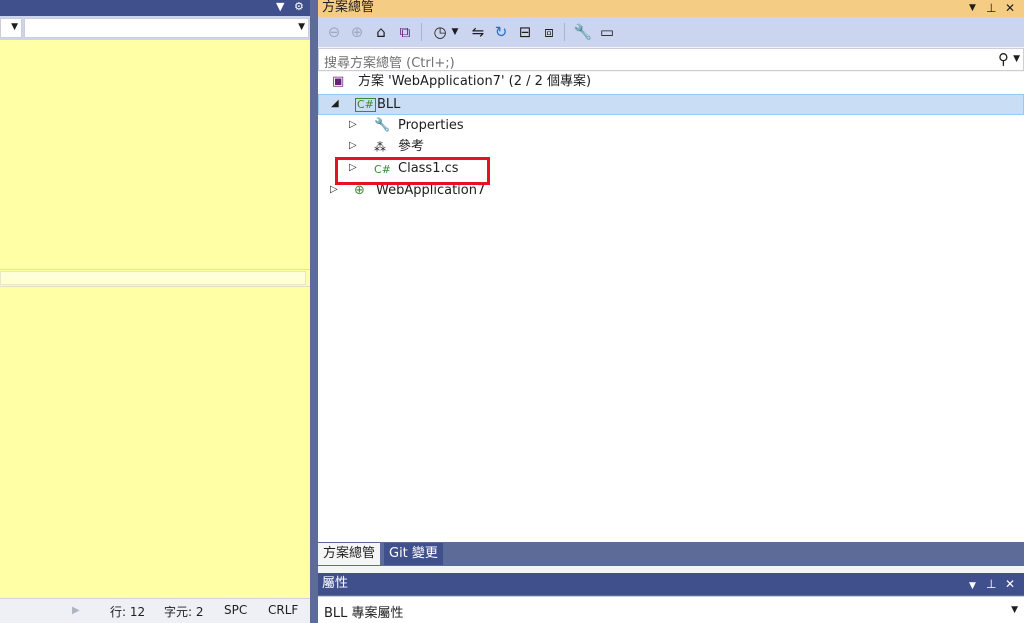  I want to click on scroll-left-icon: ▶, so click(76, 610).